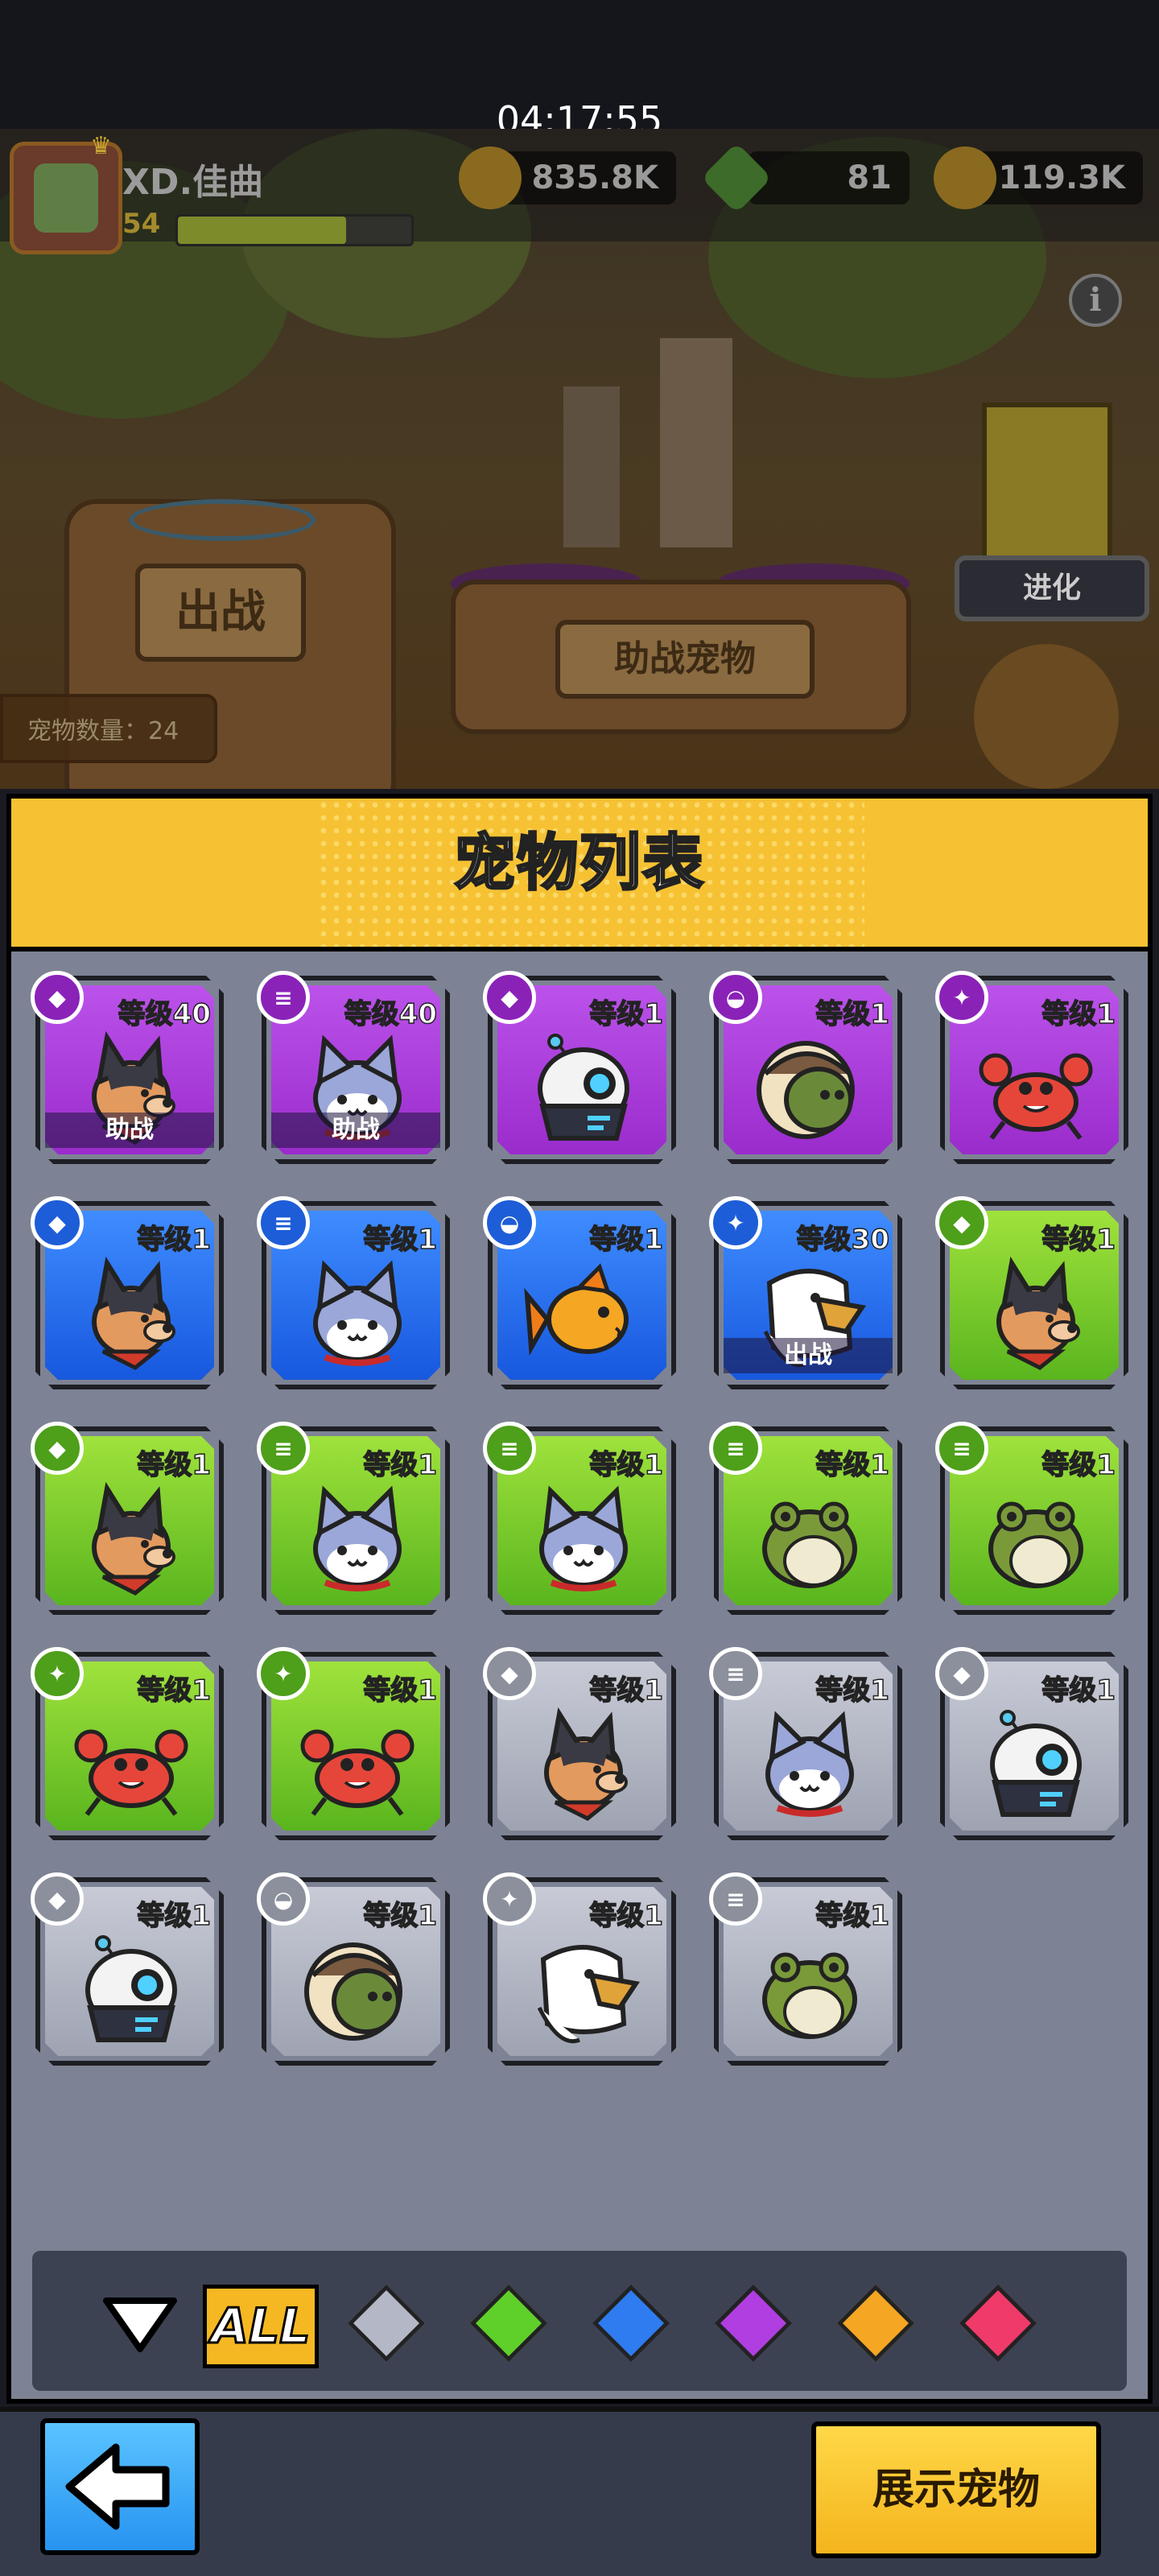 The height and width of the screenshot is (2576, 1159). I want to click on pet-status-tag: 出战, so click(808, 1355).